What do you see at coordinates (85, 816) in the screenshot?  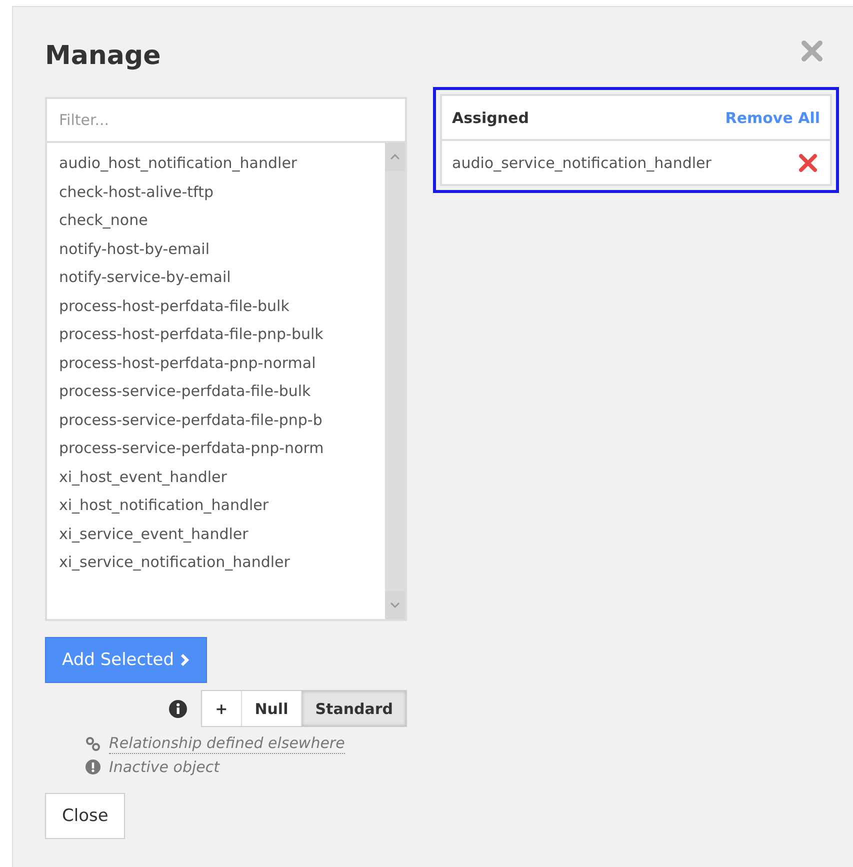 I see `close-button: Close` at bounding box center [85, 816].